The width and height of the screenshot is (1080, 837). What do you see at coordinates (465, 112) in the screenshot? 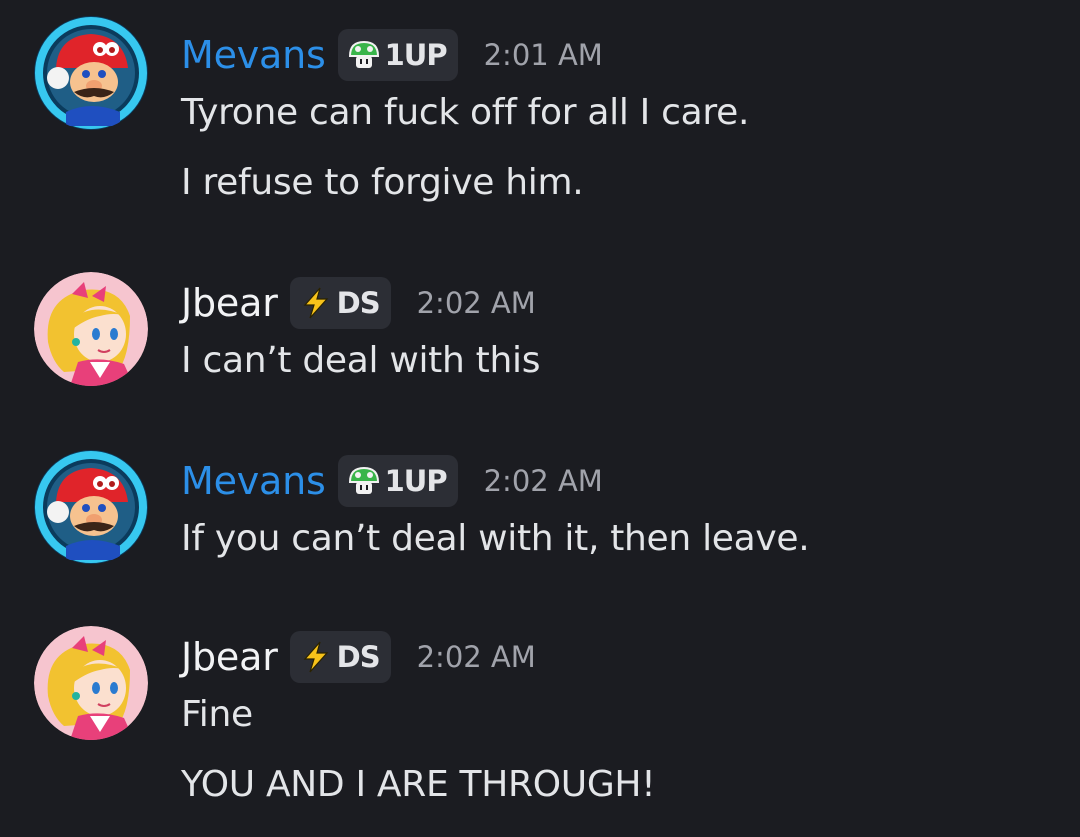
I see `message-text: Tyrone can fuck off for all I care.` at bounding box center [465, 112].